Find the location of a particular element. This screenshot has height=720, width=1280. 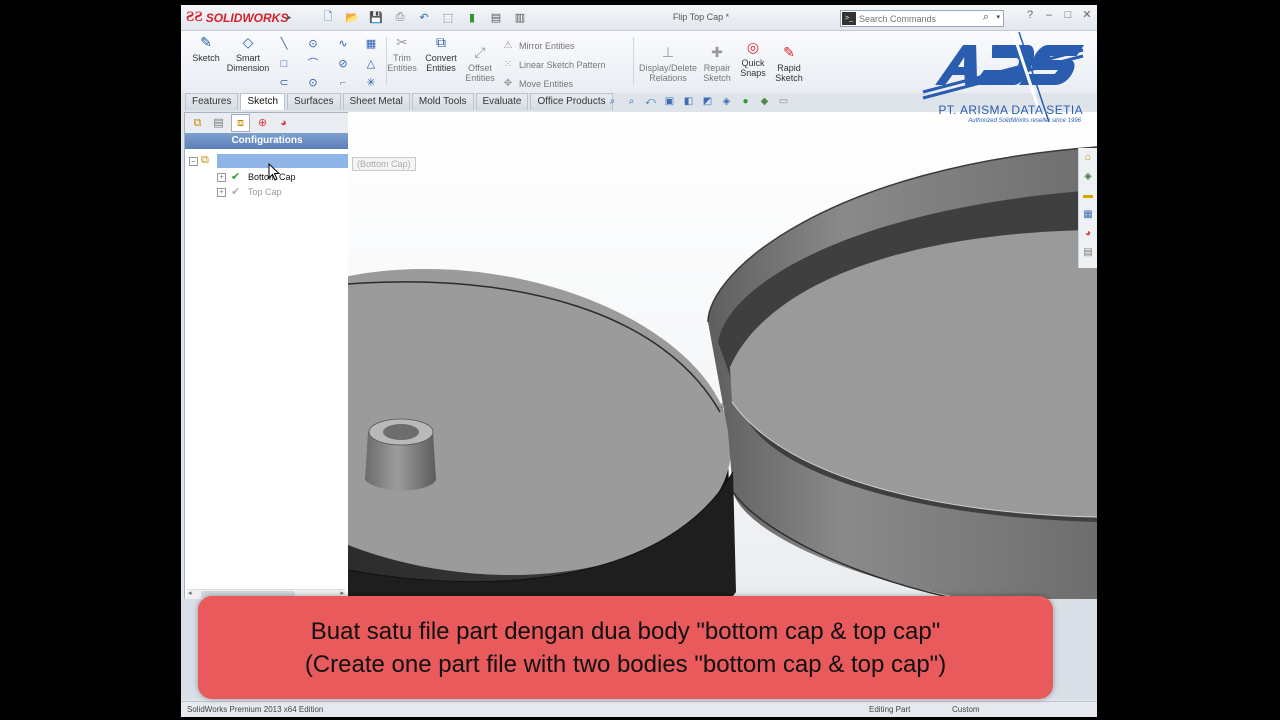

display-delete-relations-button: ⊥ Display/Delete Relations is located at coordinates (668, 63).